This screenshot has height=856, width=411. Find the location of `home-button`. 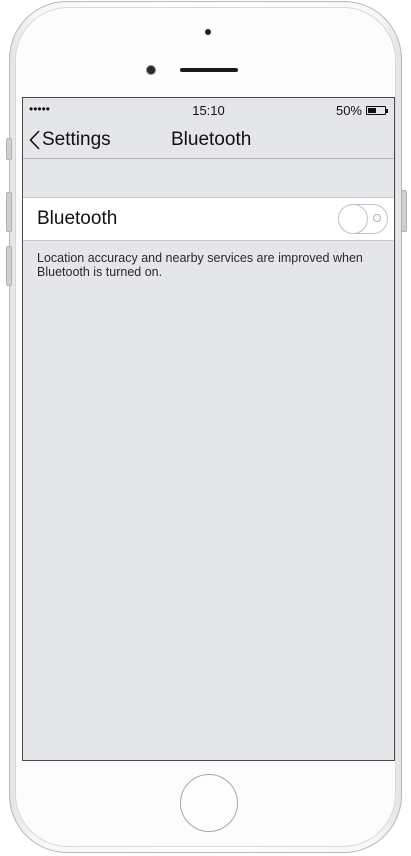

home-button is located at coordinates (209, 803).